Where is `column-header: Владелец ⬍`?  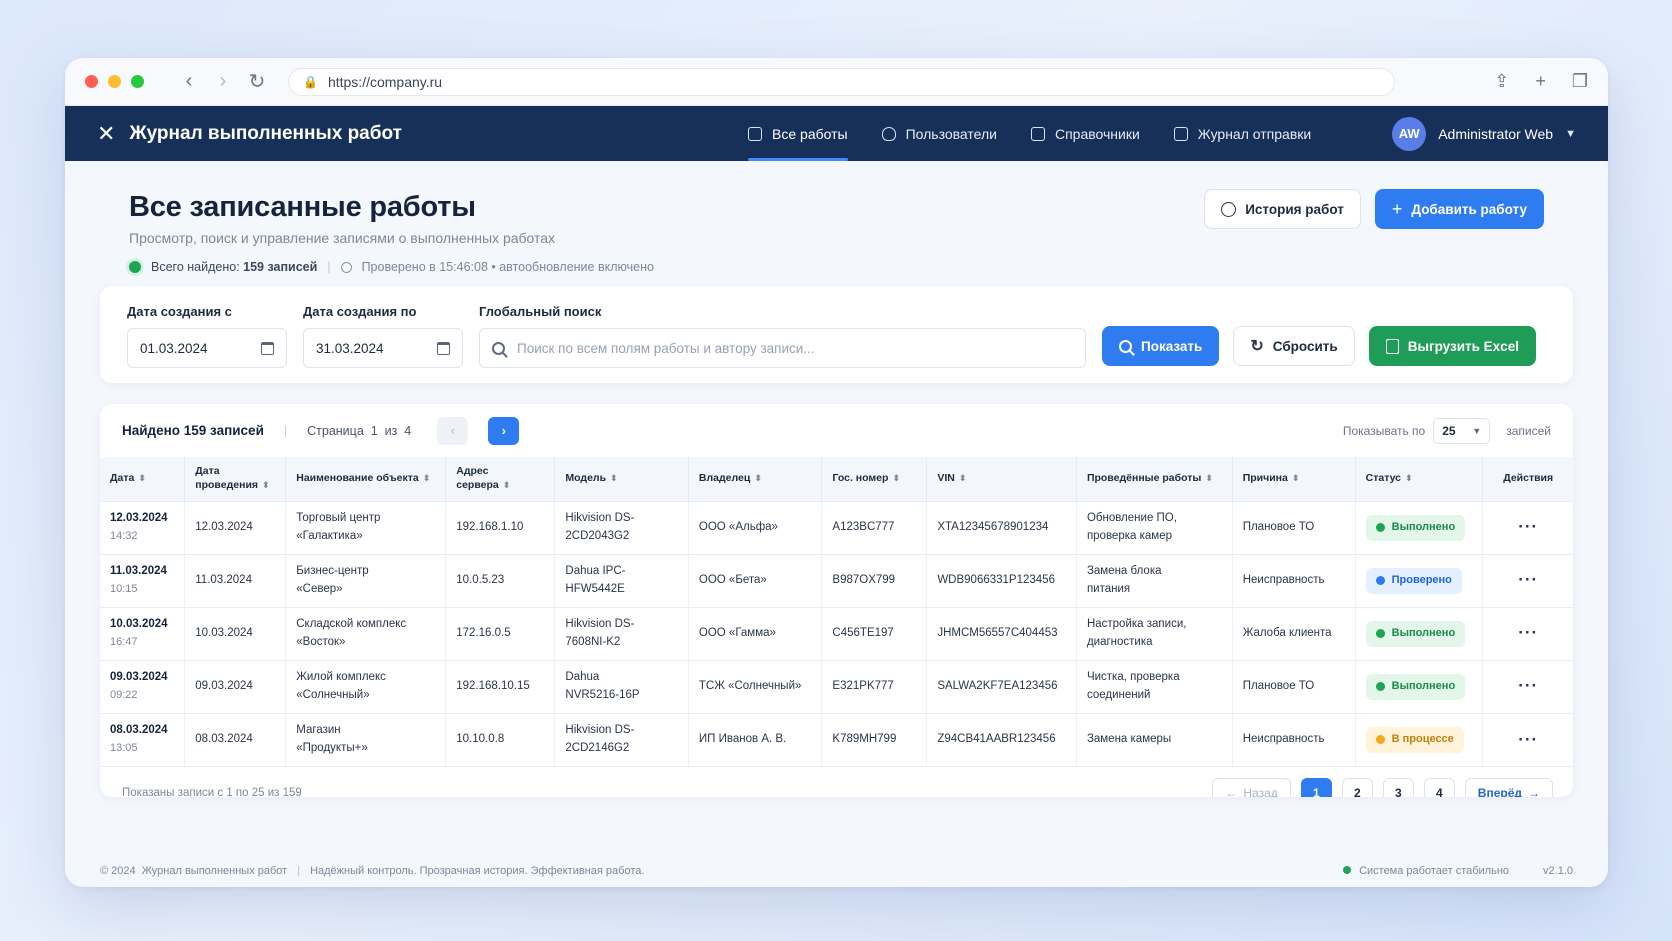 column-header: Владелец ⬍ is located at coordinates (755, 479).